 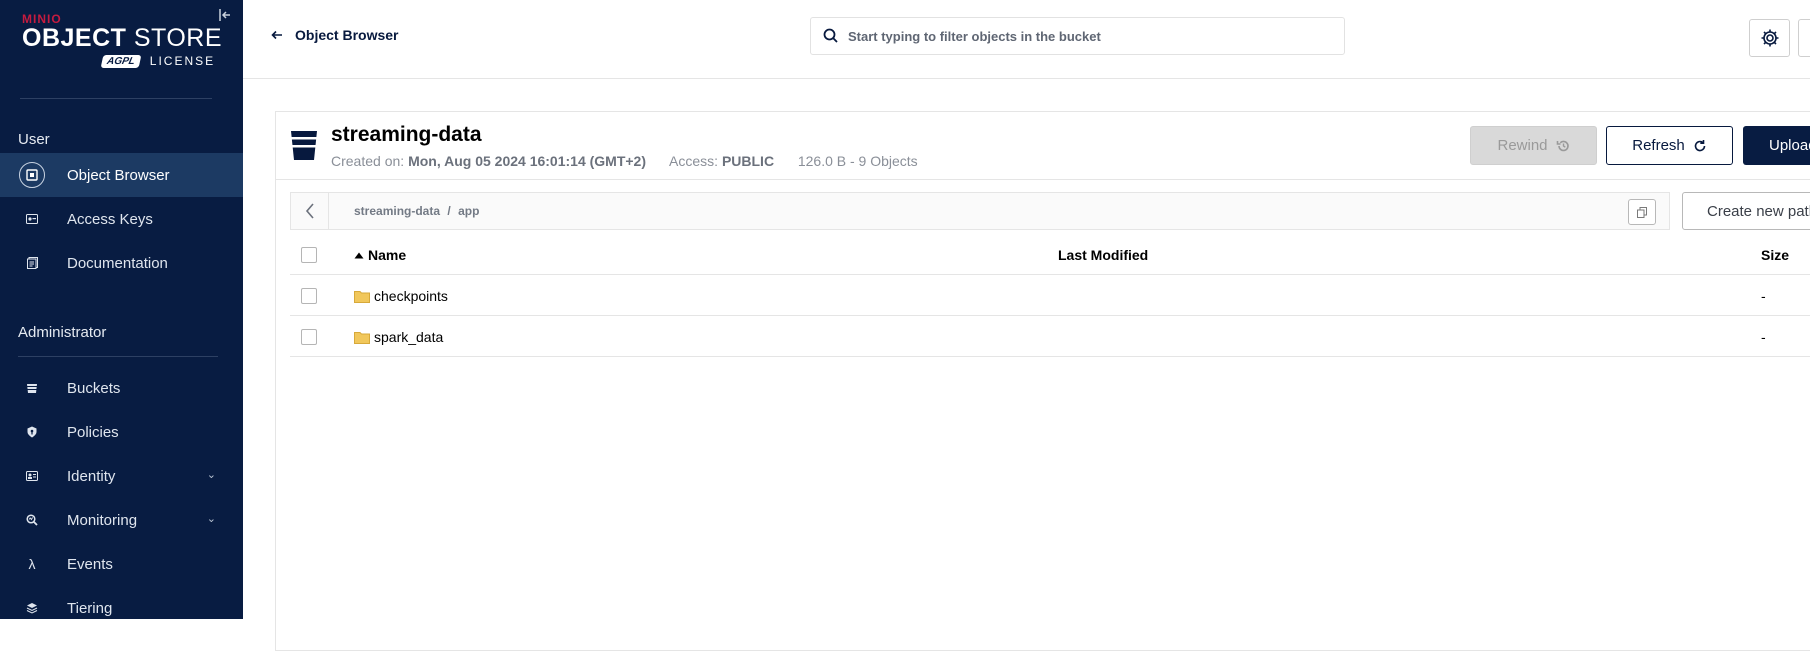 I want to click on bucket-name: streaming-data, so click(x=406, y=134).